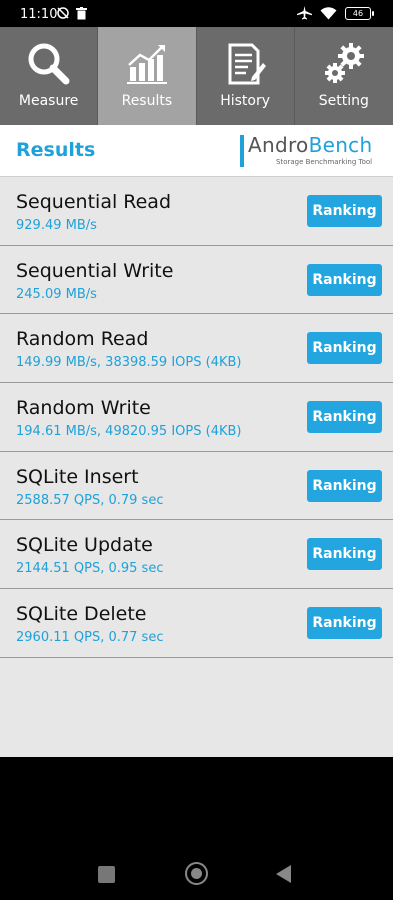 The width and height of the screenshot is (393, 900). What do you see at coordinates (95, 270) in the screenshot?
I see `result-name: Sequential Write` at bounding box center [95, 270].